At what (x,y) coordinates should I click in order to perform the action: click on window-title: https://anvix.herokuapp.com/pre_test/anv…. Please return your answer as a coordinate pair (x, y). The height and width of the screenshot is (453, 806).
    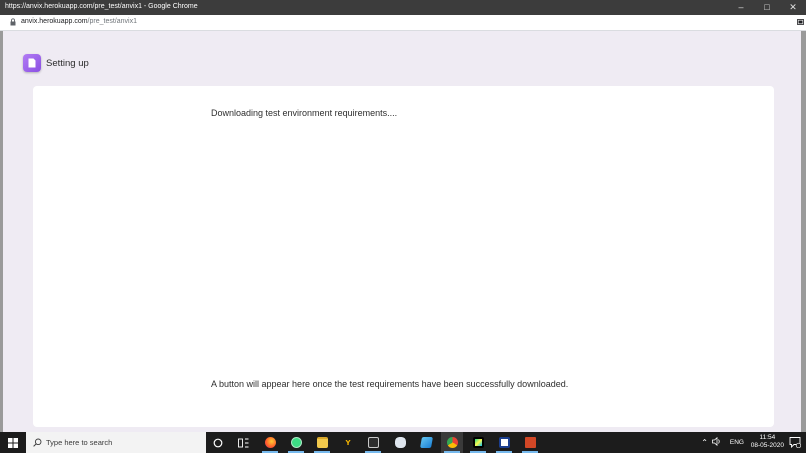
    Looking at the image, I should click on (101, 6).